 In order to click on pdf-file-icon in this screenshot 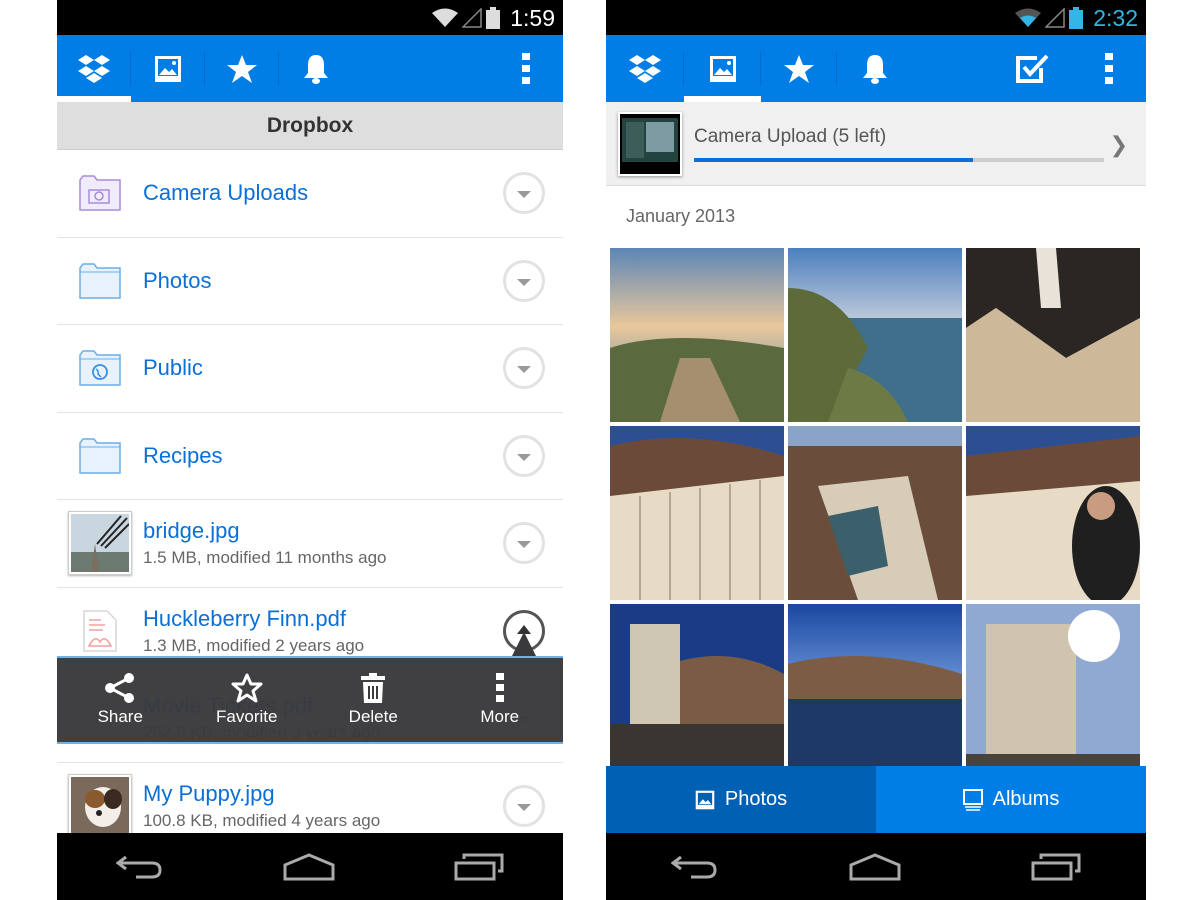, I will do `click(100, 631)`.